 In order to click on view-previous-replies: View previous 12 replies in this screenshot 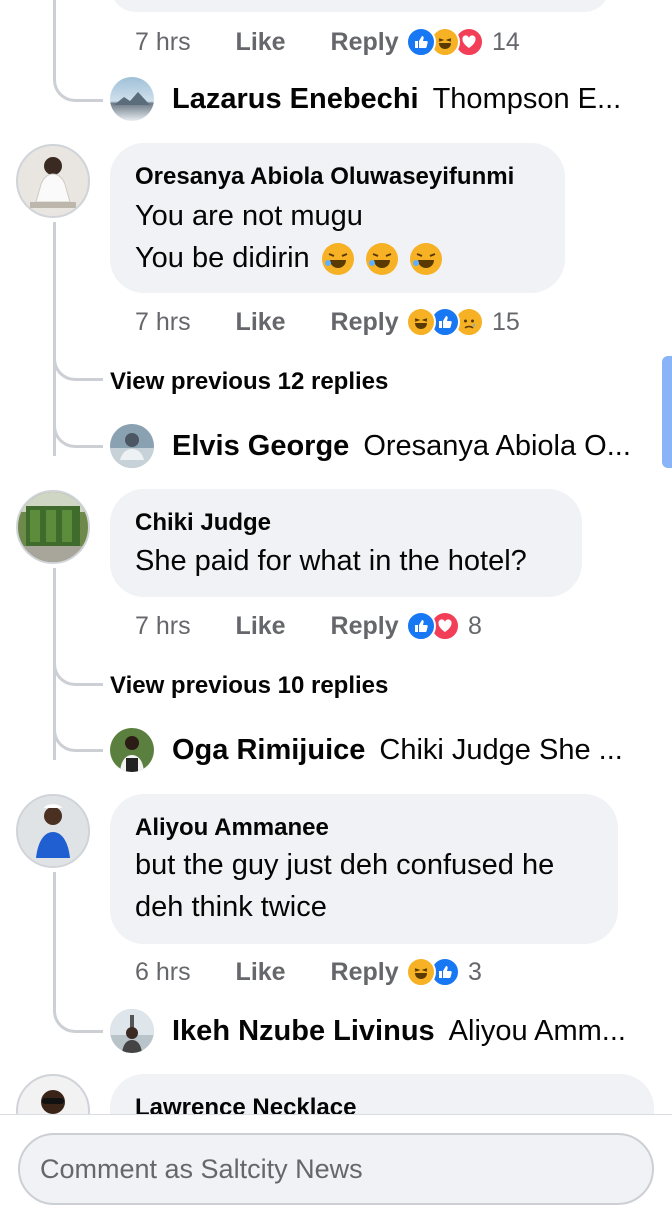, I will do `click(249, 382)`.